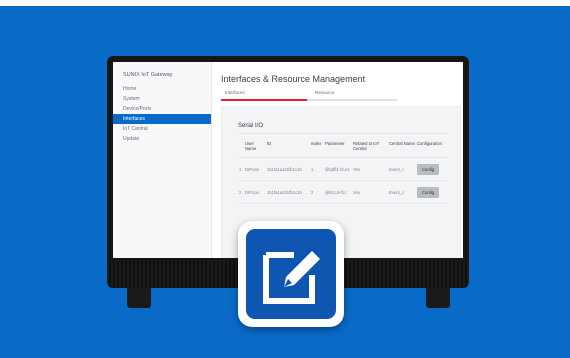  Describe the element at coordinates (438, 298) in the screenshot. I see `monitor-right-leg` at that location.